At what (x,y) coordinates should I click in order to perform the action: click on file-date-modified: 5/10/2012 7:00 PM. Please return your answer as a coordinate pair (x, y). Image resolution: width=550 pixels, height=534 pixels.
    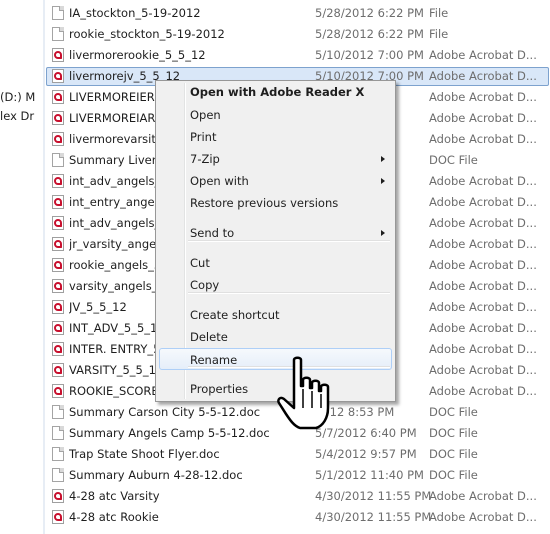
    Looking at the image, I should click on (369, 55).